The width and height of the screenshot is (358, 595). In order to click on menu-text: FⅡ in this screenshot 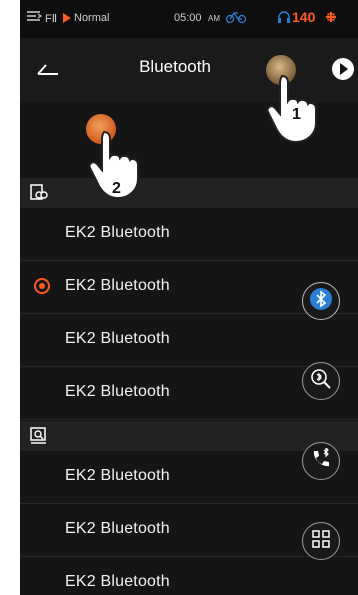, I will do `click(51, 19)`.